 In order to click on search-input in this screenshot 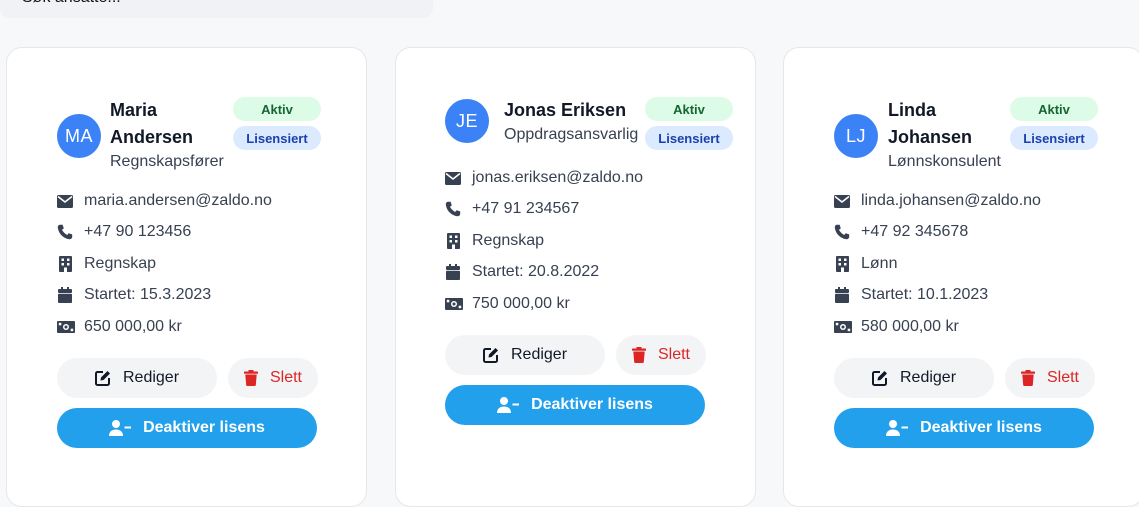, I will do `click(216, 4)`.